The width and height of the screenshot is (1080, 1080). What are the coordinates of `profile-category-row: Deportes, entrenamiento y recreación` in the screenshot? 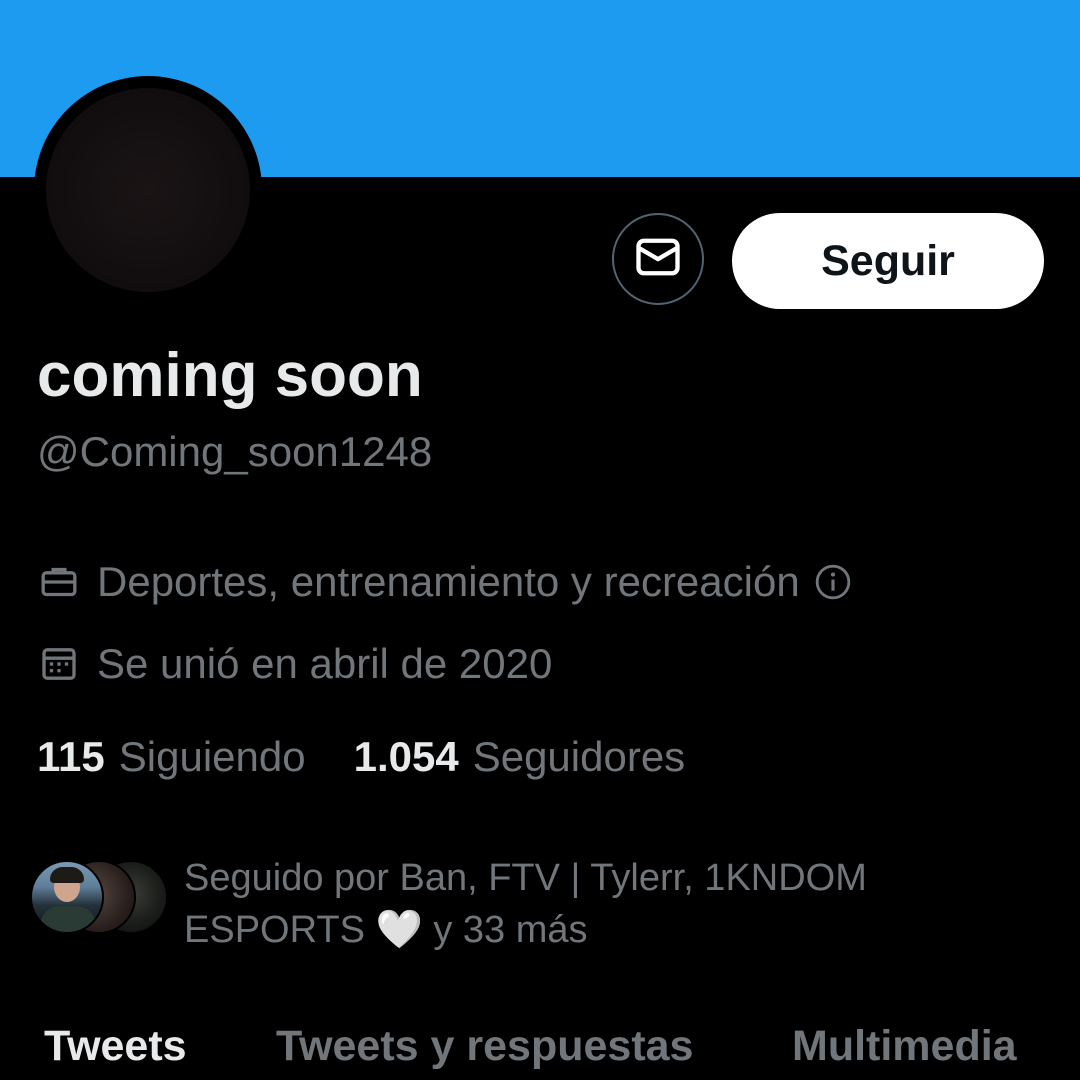 It's located at (444, 582).